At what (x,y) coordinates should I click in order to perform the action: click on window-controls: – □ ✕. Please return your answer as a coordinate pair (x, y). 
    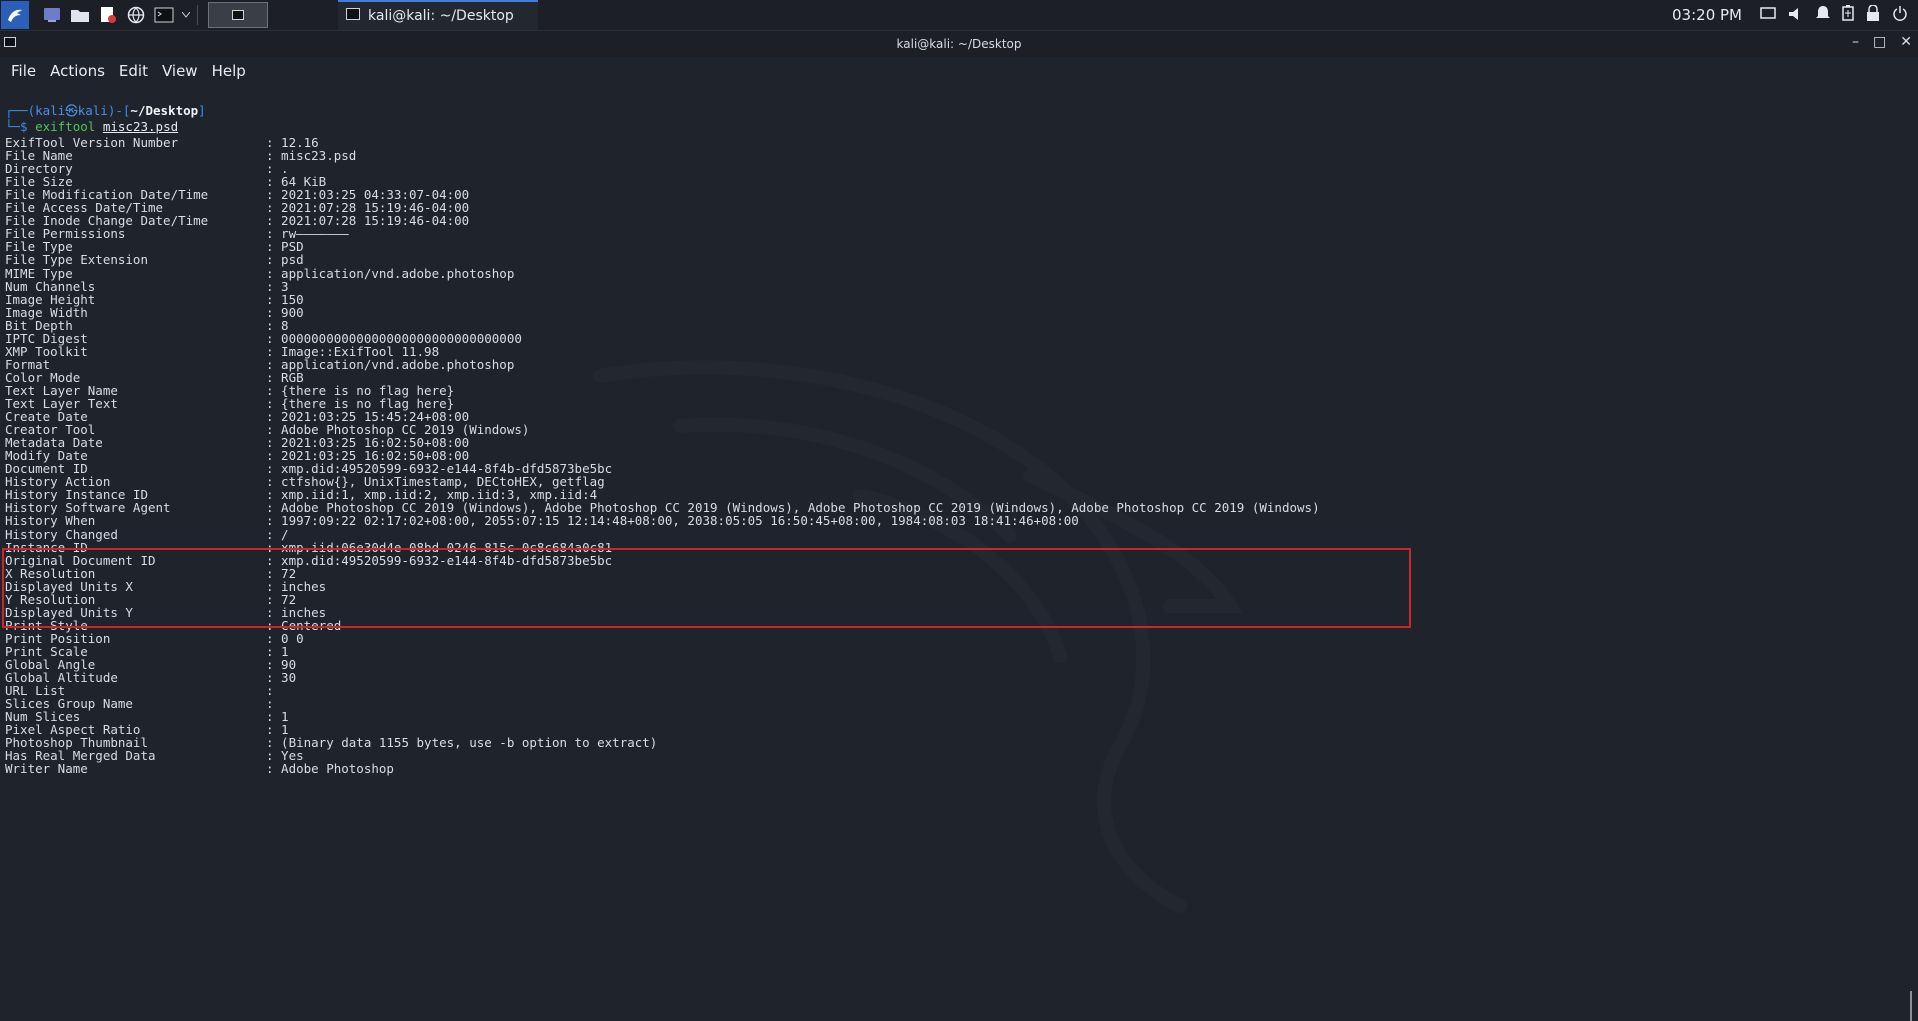
    Looking at the image, I should click on (1882, 42).